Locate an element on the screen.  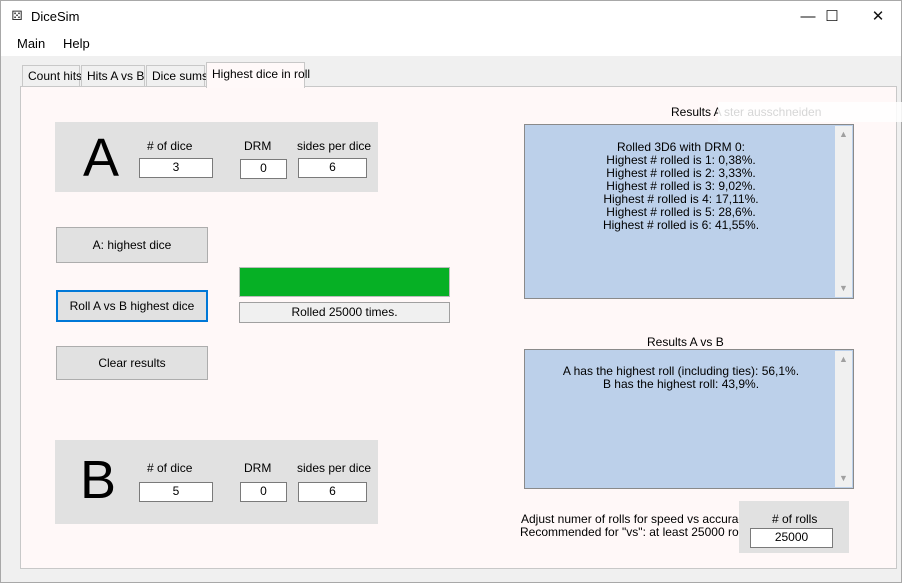
panel-a-num-dice-label: # of dice is located at coordinates (170, 146).